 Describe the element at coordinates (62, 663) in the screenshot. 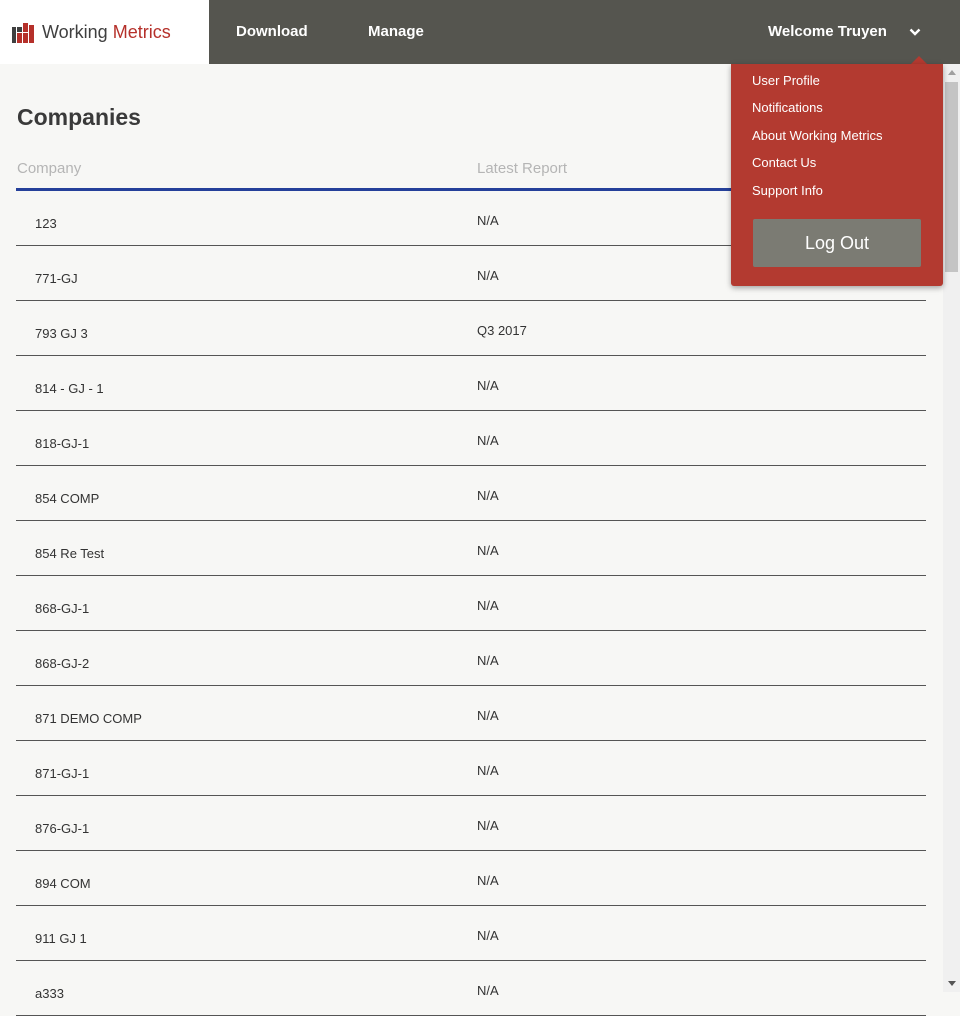

I see `company-name: 868-GJ-2` at that location.